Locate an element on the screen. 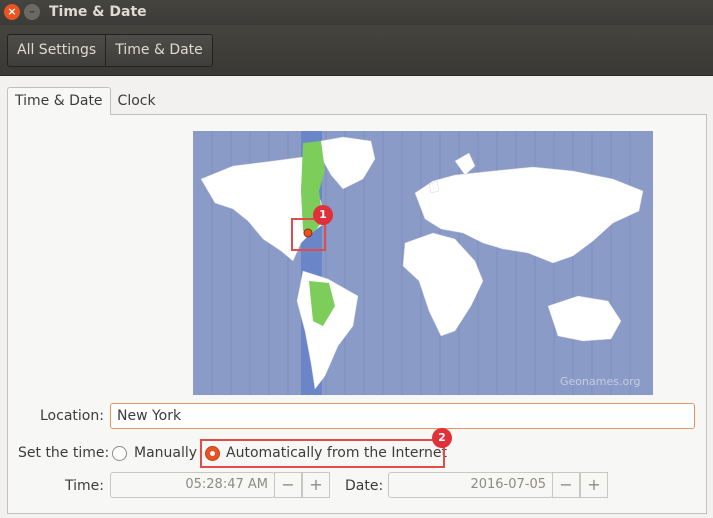  manually-radio is located at coordinates (119, 453).